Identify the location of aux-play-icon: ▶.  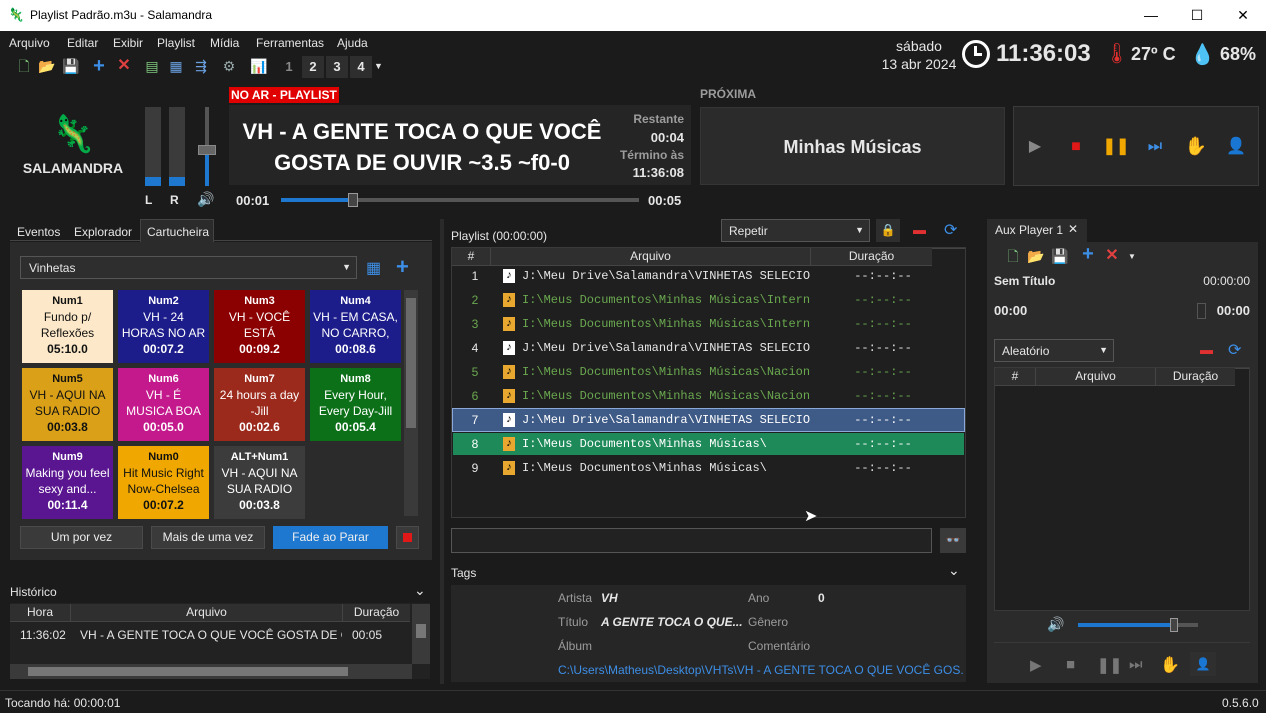
(1036, 665).